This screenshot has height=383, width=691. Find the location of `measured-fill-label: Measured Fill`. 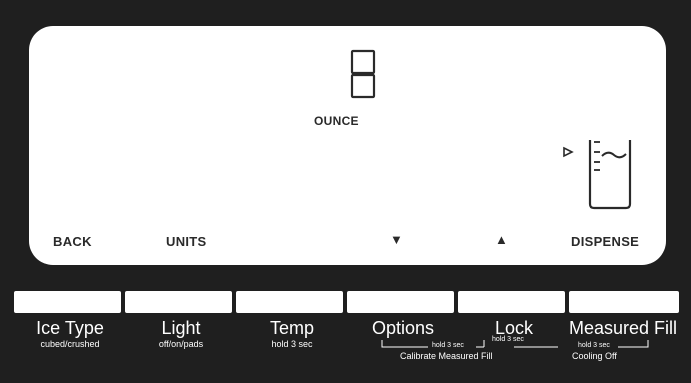

measured-fill-label: Measured Fill is located at coordinates (623, 328).